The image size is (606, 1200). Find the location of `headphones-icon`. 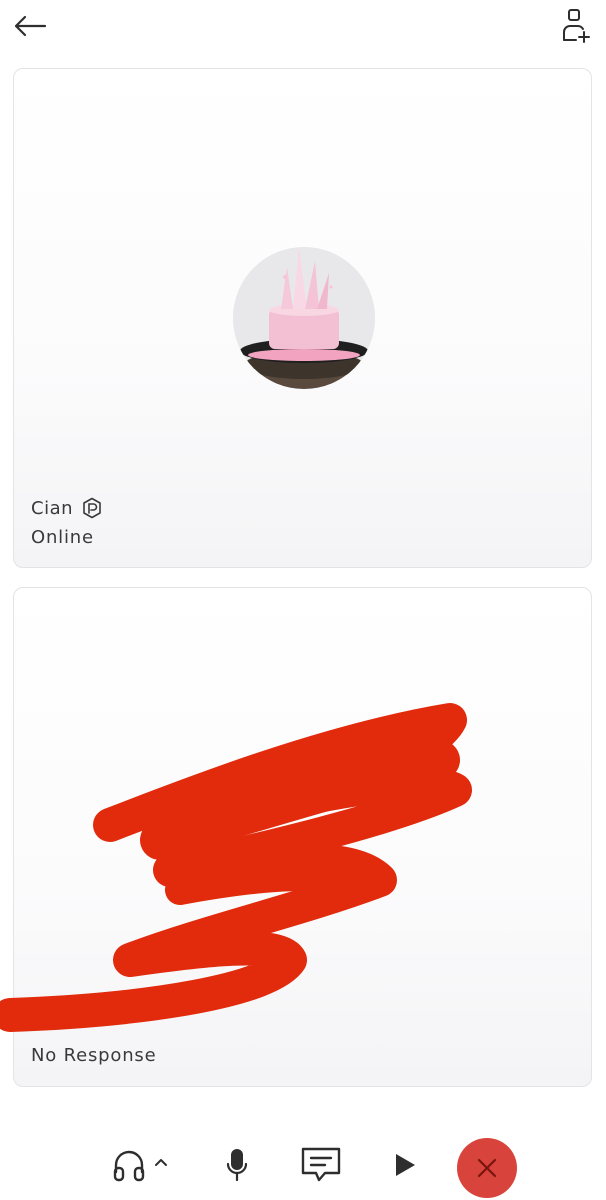

headphones-icon is located at coordinates (129, 1166).